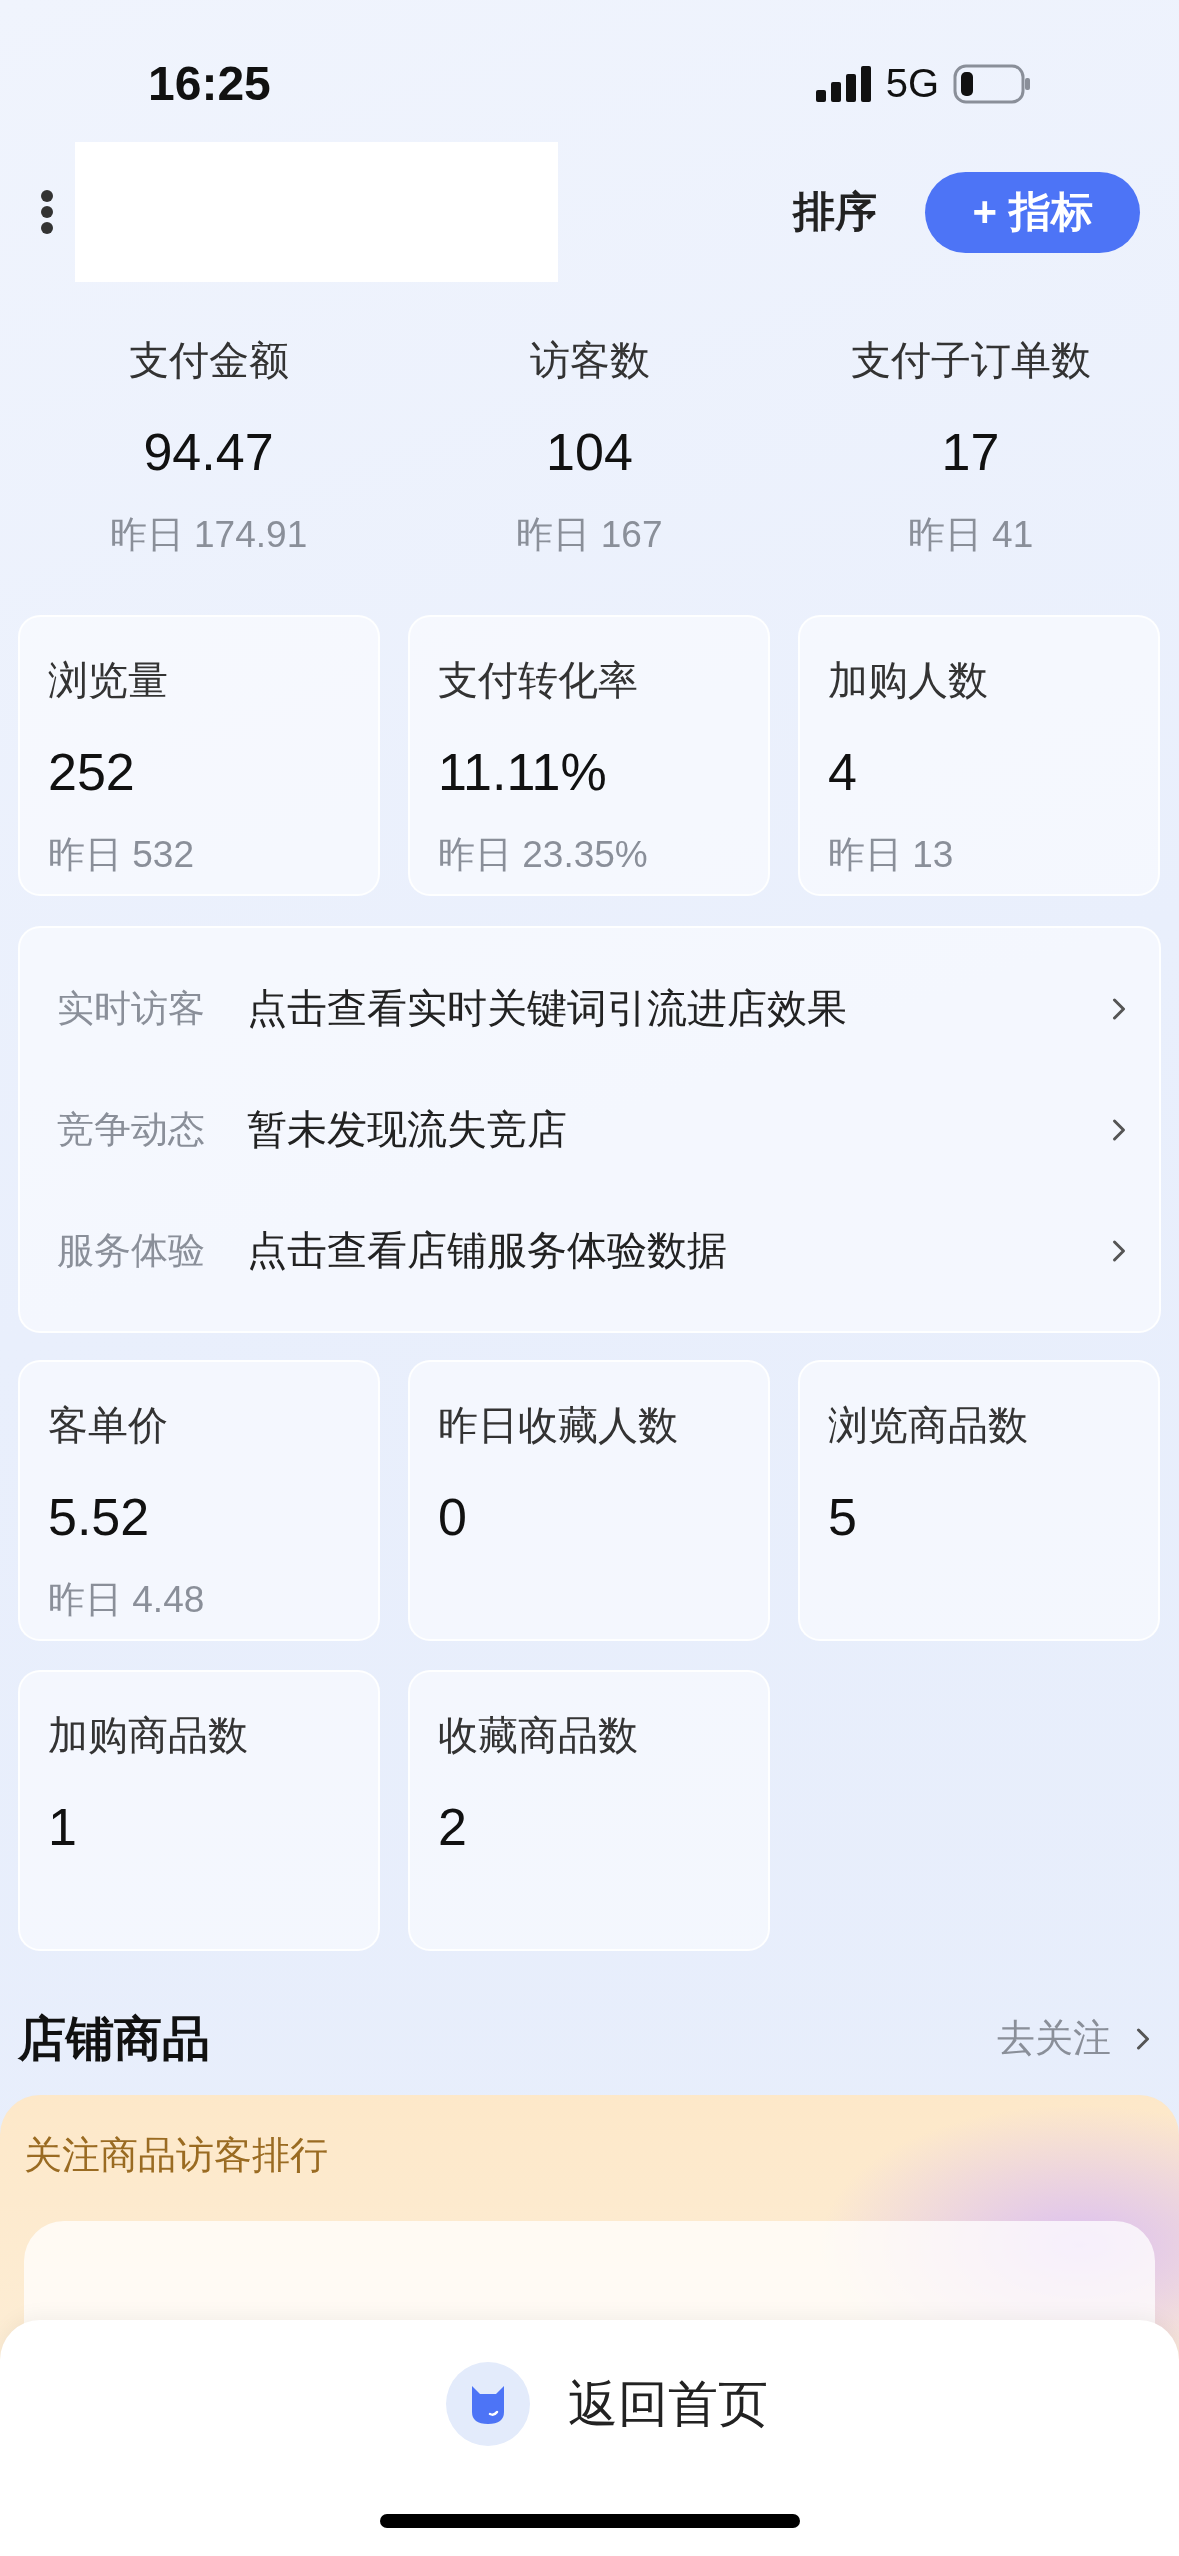 The image size is (1179, 2556). I want to click on metric-value: 252, so click(91, 773).